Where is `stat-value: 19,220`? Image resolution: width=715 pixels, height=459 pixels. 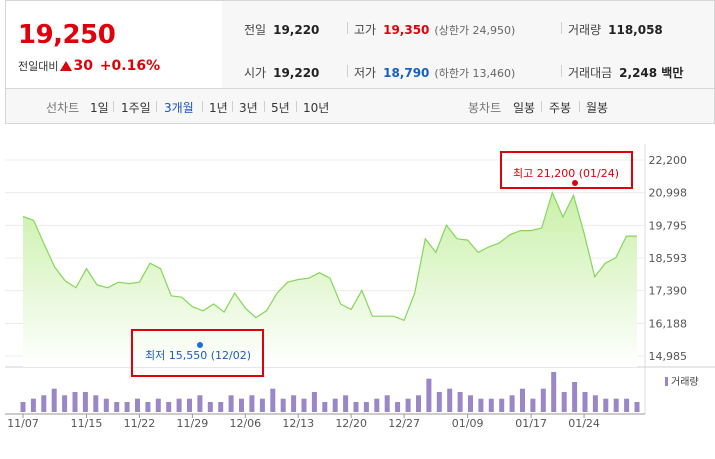 stat-value: 19,220 is located at coordinates (296, 30).